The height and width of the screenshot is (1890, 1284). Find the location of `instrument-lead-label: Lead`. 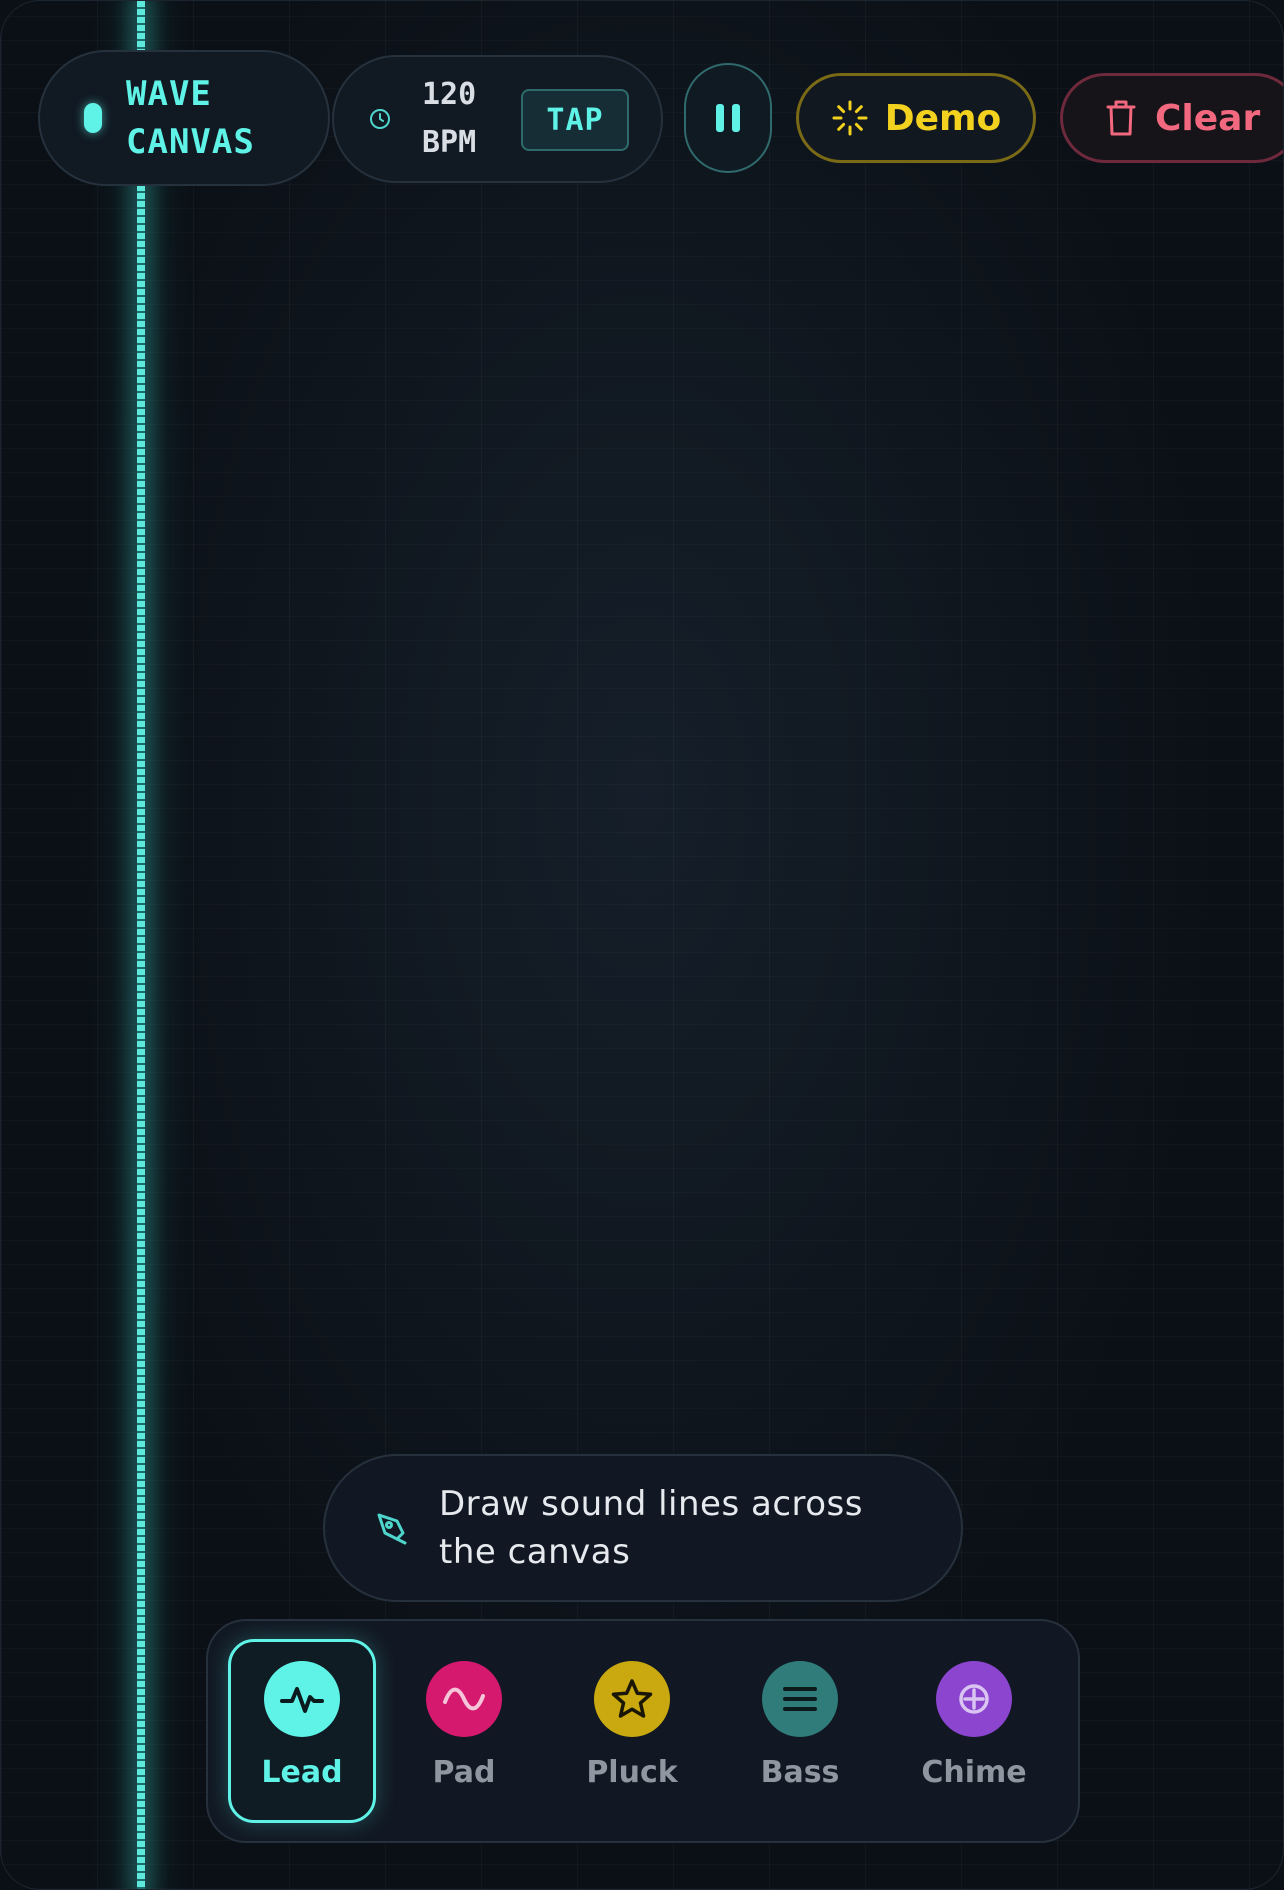

instrument-lead-label: Lead is located at coordinates (302, 1772).